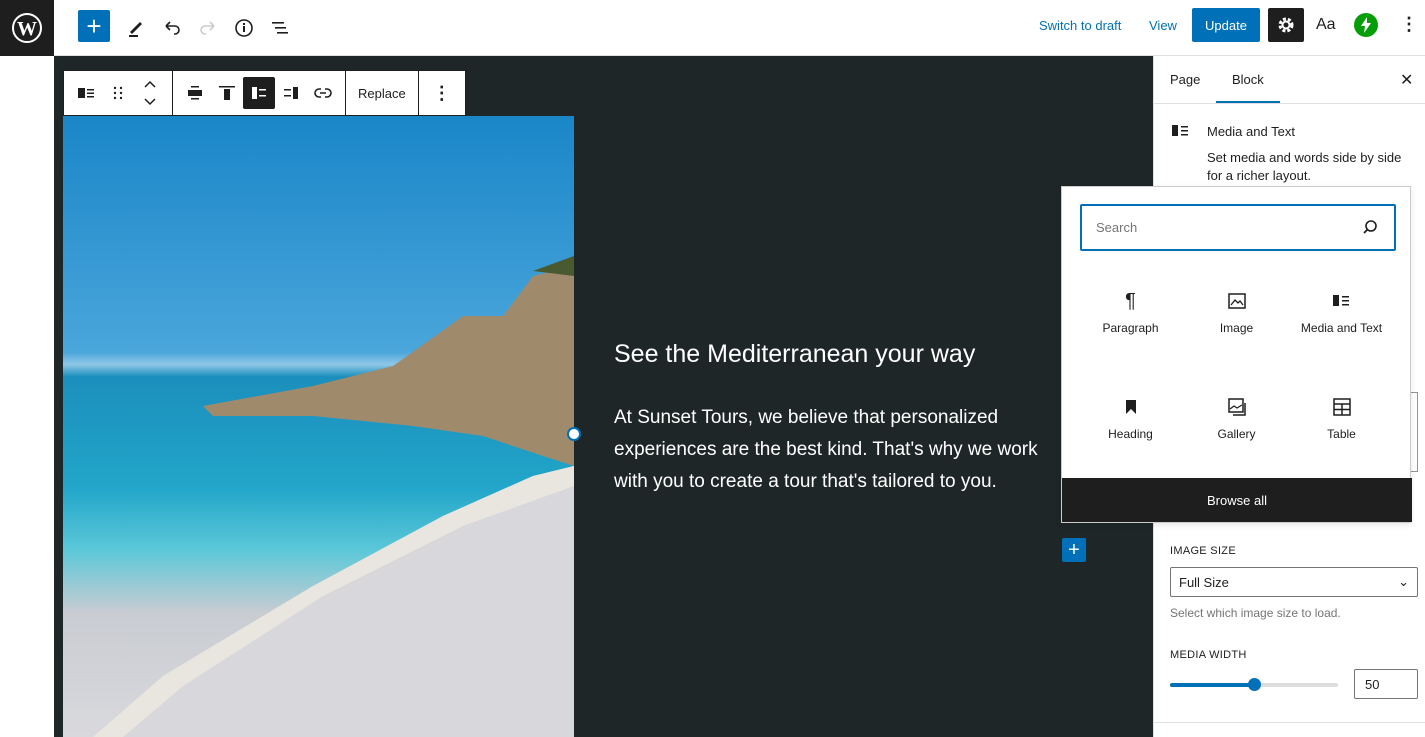 The image size is (1425, 737). What do you see at coordinates (1386, 684) in the screenshot?
I see `media-width-input: 50` at bounding box center [1386, 684].